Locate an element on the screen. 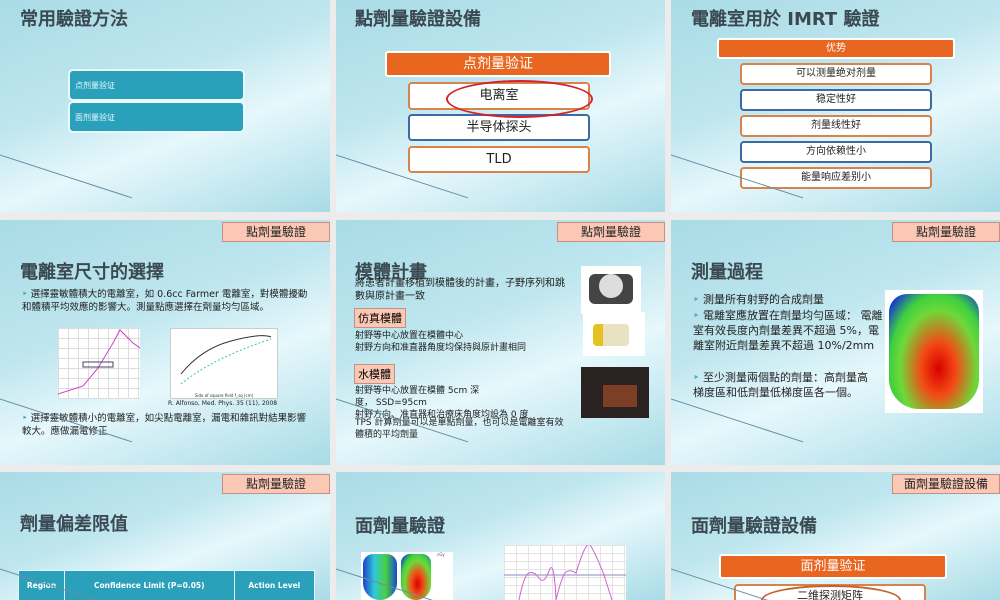 The height and width of the screenshot is (600, 1000). subheading-tag: 仿真模體 is located at coordinates (380, 318).